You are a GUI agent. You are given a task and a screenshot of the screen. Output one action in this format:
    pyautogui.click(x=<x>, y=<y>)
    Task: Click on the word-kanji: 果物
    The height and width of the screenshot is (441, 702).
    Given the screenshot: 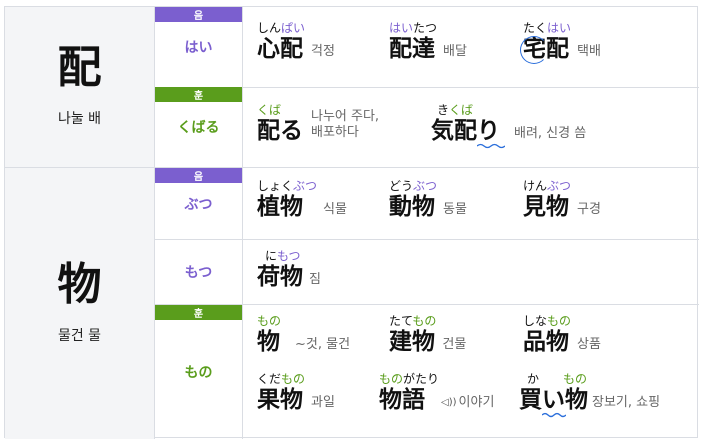 What is the action you would take?
    pyautogui.click(x=280, y=400)
    